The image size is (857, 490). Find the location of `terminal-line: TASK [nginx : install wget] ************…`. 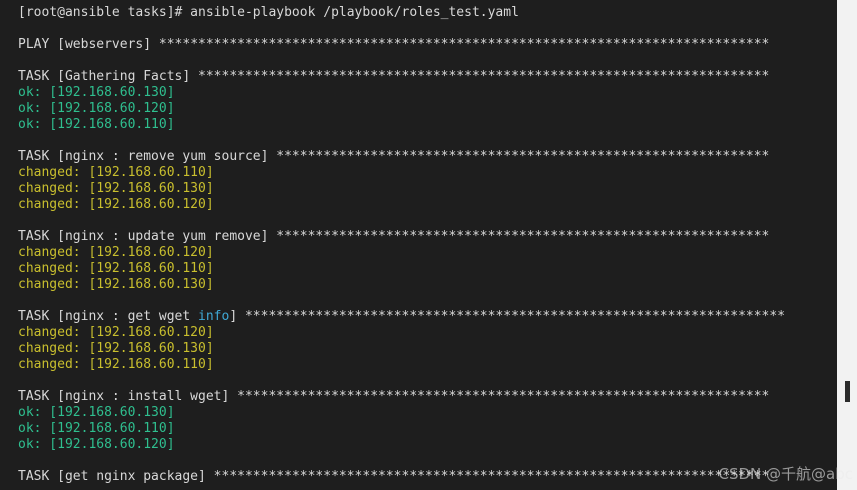

terminal-line: TASK [nginx : install wget] ************… is located at coordinates (427, 397).